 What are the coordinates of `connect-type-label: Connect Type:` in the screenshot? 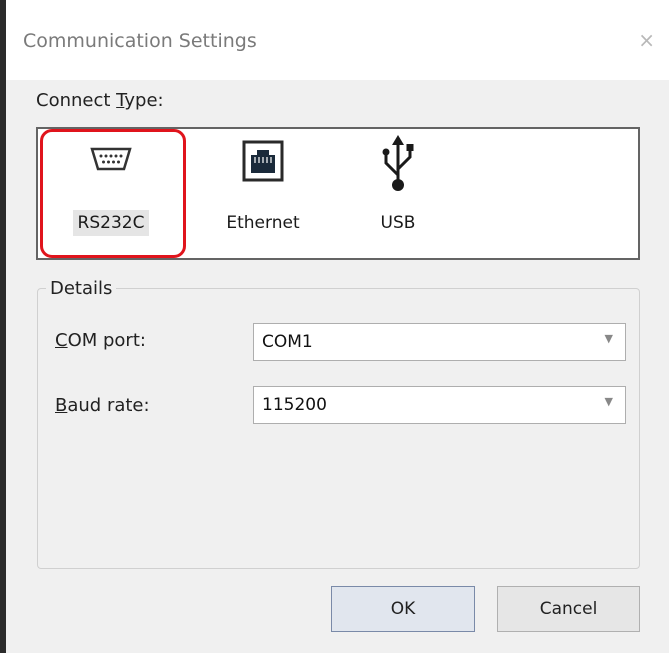 It's located at (100, 100).